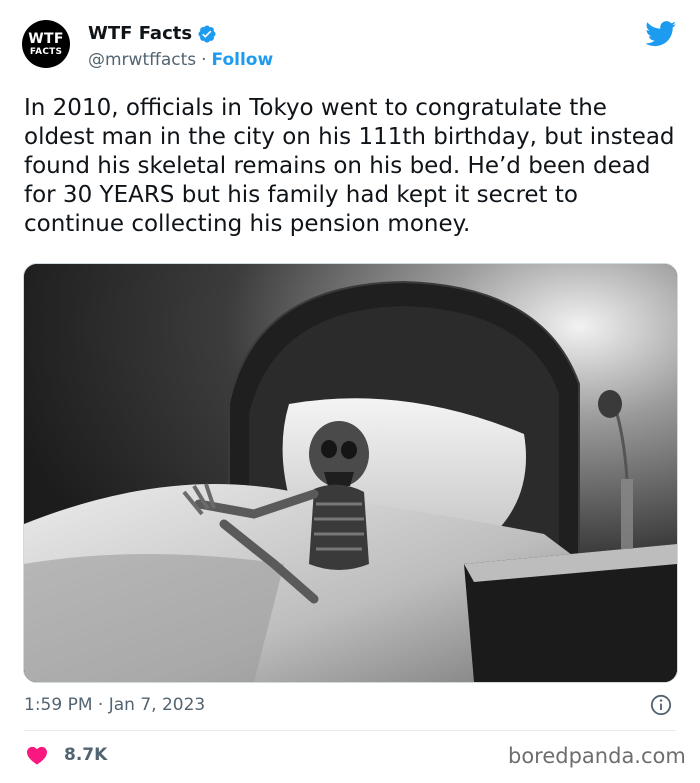 The height and width of the screenshot is (783, 700). What do you see at coordinates (243, 60) in the screenshot?
I see `follow-button: Follow` at bounding box center [243, 60].